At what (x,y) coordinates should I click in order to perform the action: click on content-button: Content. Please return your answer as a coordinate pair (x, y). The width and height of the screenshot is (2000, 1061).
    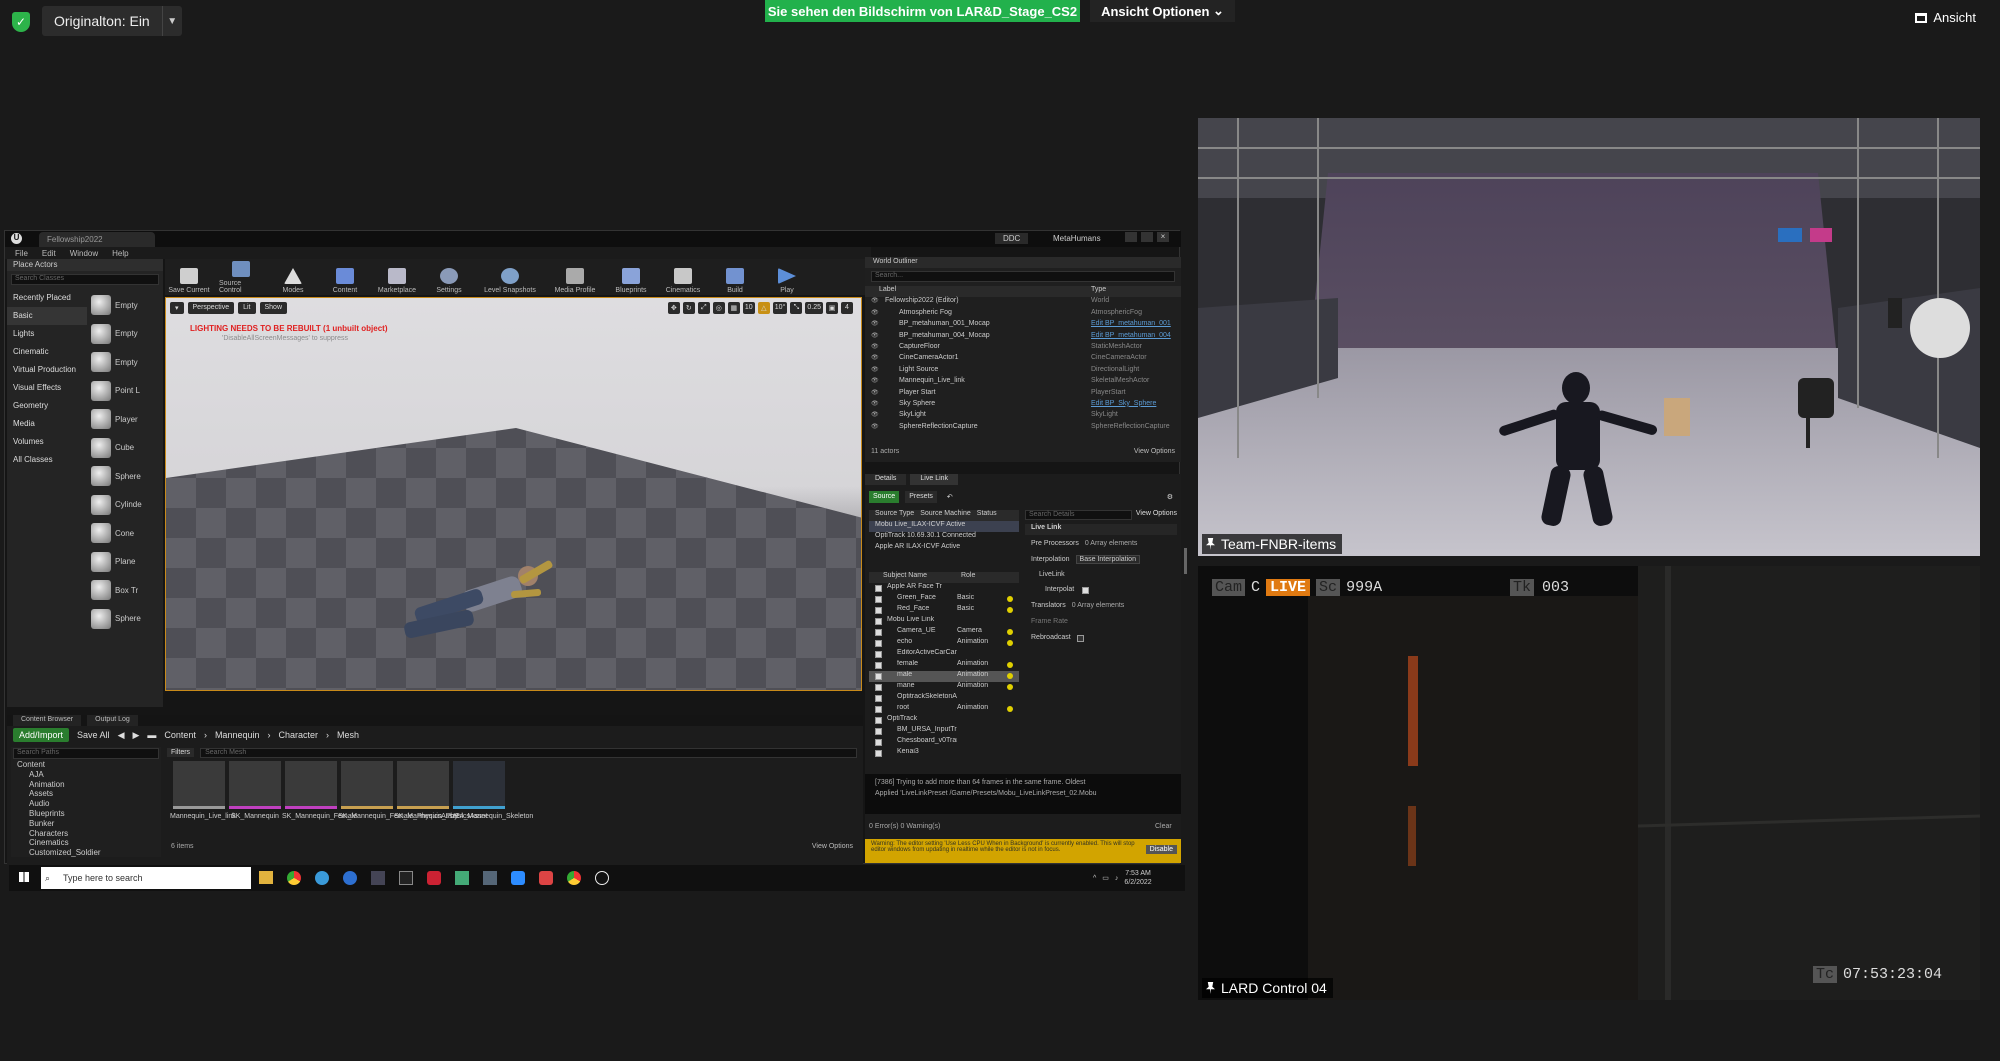
    Looking at the image, I should click on (345, 277).